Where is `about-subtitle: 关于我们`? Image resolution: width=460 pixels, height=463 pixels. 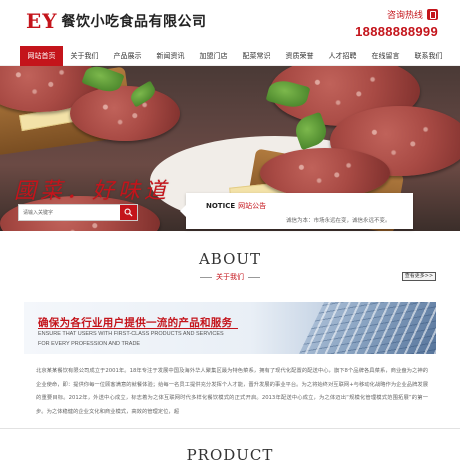 about-subtitle: 关于我们 is located at coordinates (230, 277).